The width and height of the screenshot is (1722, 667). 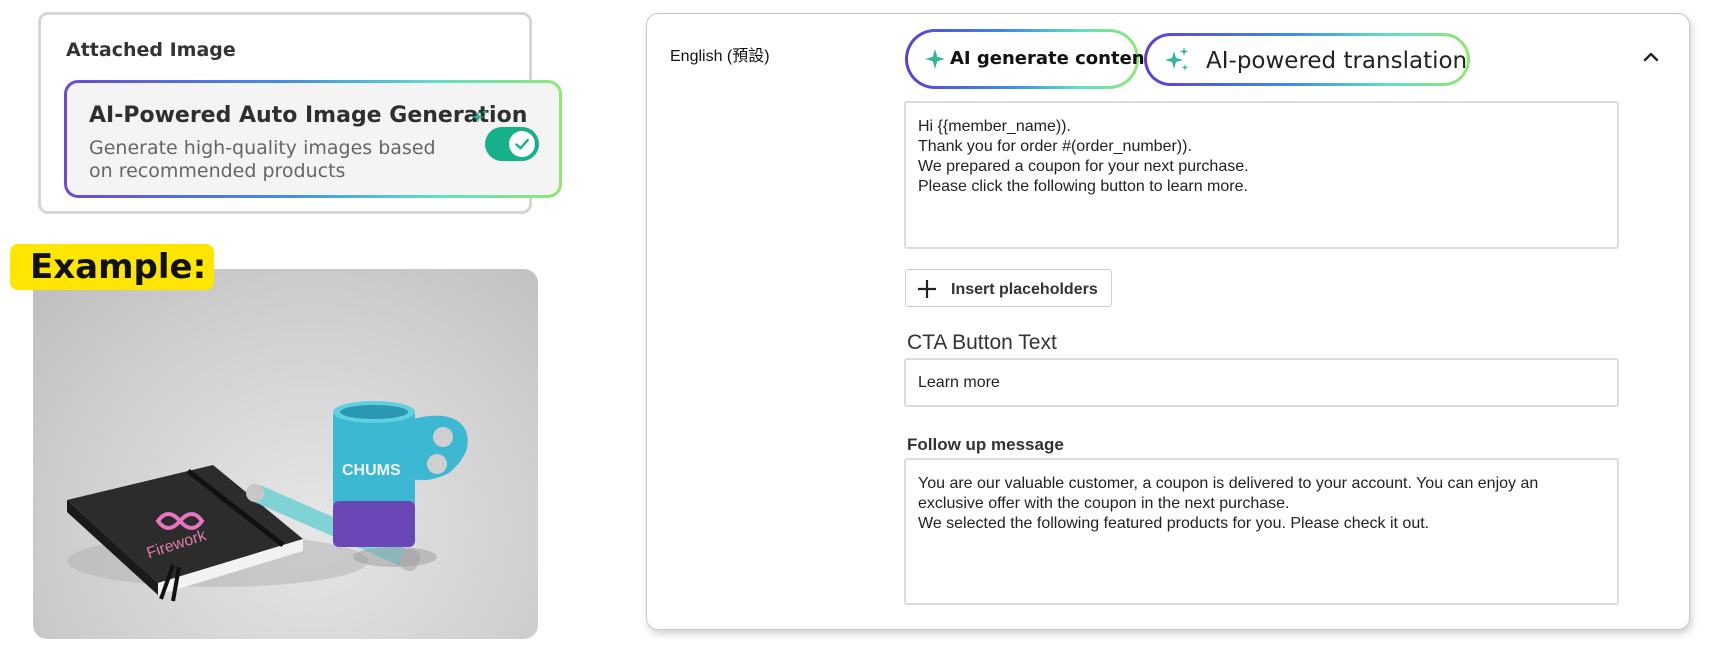 I want to click on ai-generate-content-button: AI generate content, so click(x=1029, y=59).